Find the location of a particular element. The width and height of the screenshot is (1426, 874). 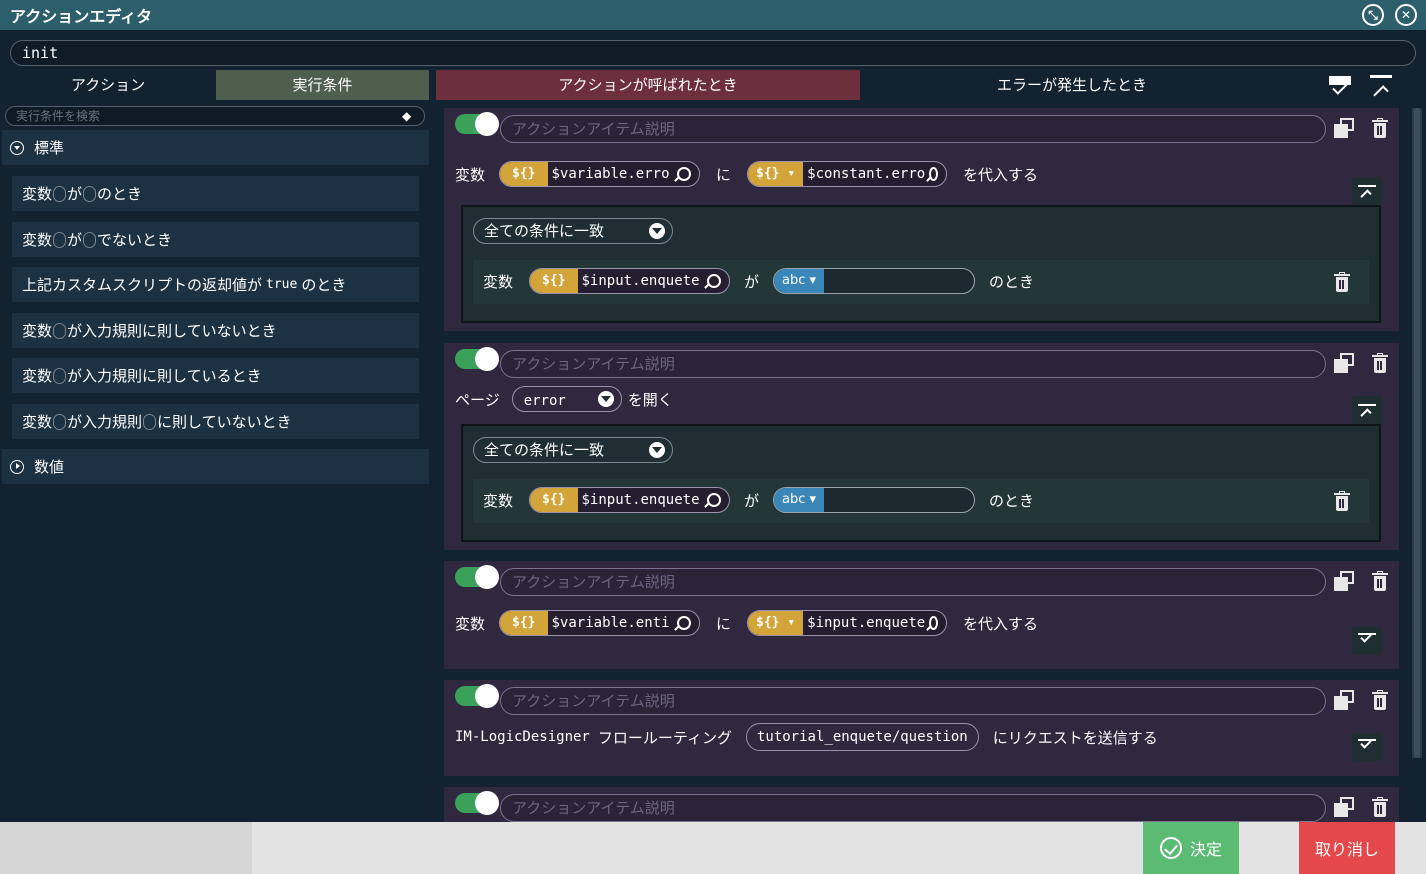

condition-item: 変数がのとき is located at coordinates (215, 193).